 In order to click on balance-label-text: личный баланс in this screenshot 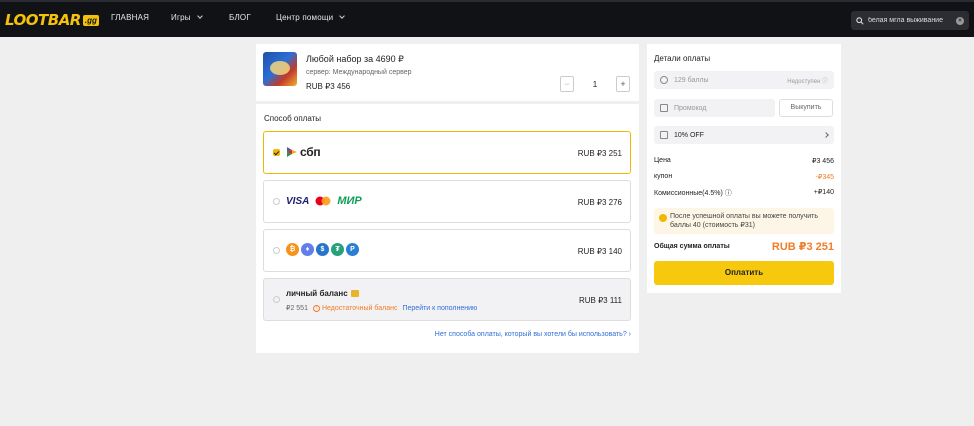, I will do `click(317, 293)`.